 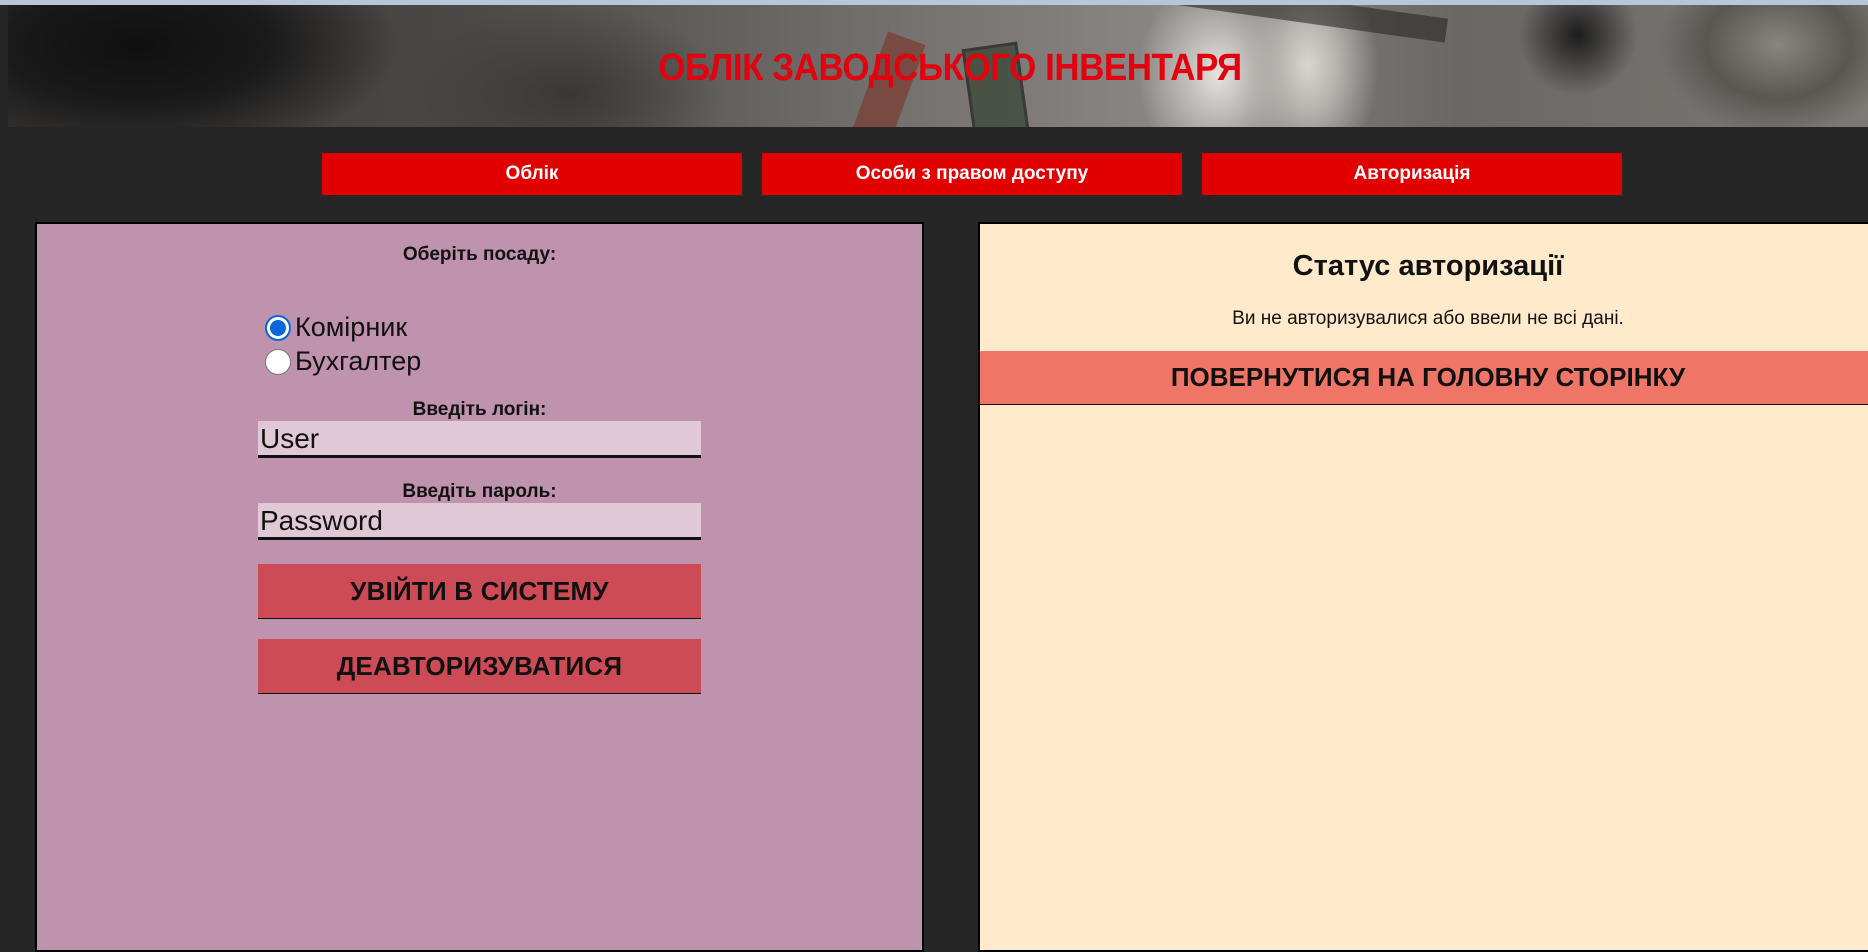 I want to click on role-label: Бухгалтер, so click(x=358, y=361).